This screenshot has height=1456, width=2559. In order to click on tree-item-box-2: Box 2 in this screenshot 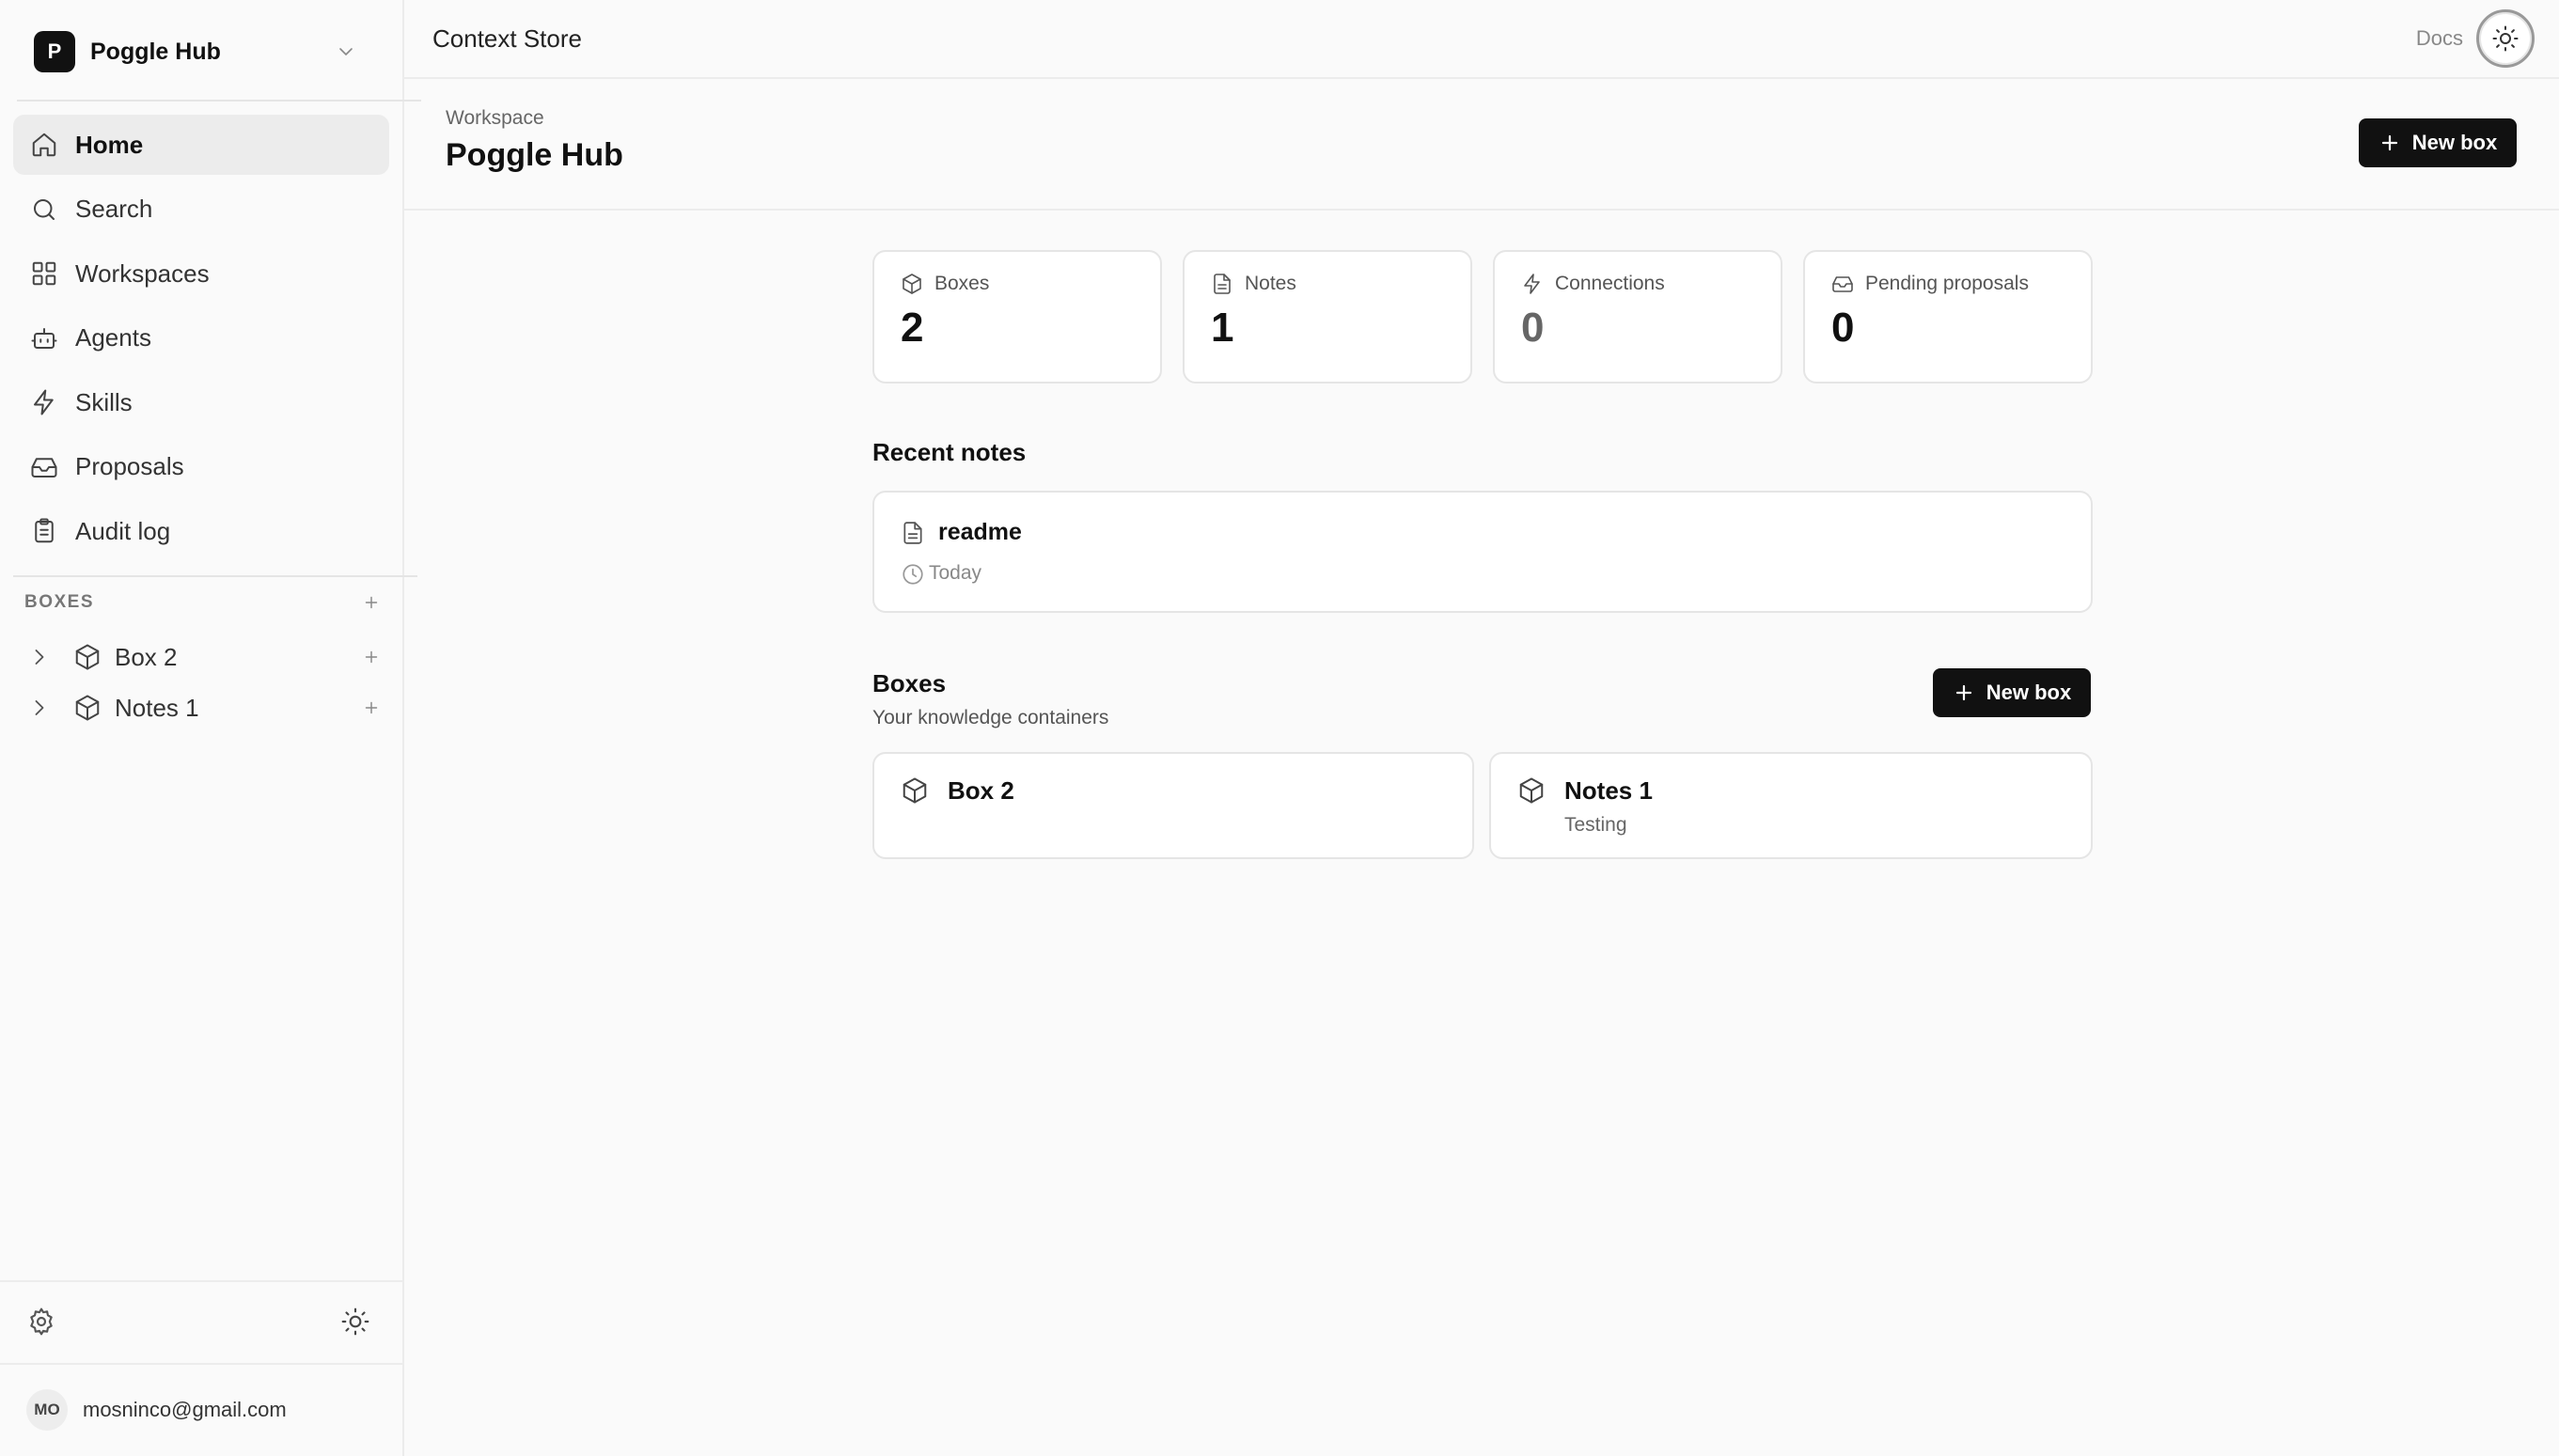, I will do `click(203, 657)`.